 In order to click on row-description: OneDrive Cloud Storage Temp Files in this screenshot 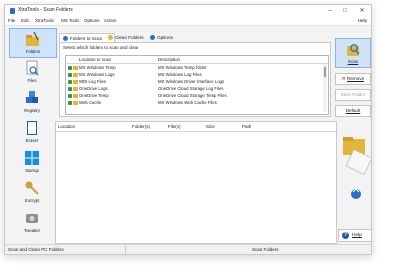, I will do `click(192, 95)`.